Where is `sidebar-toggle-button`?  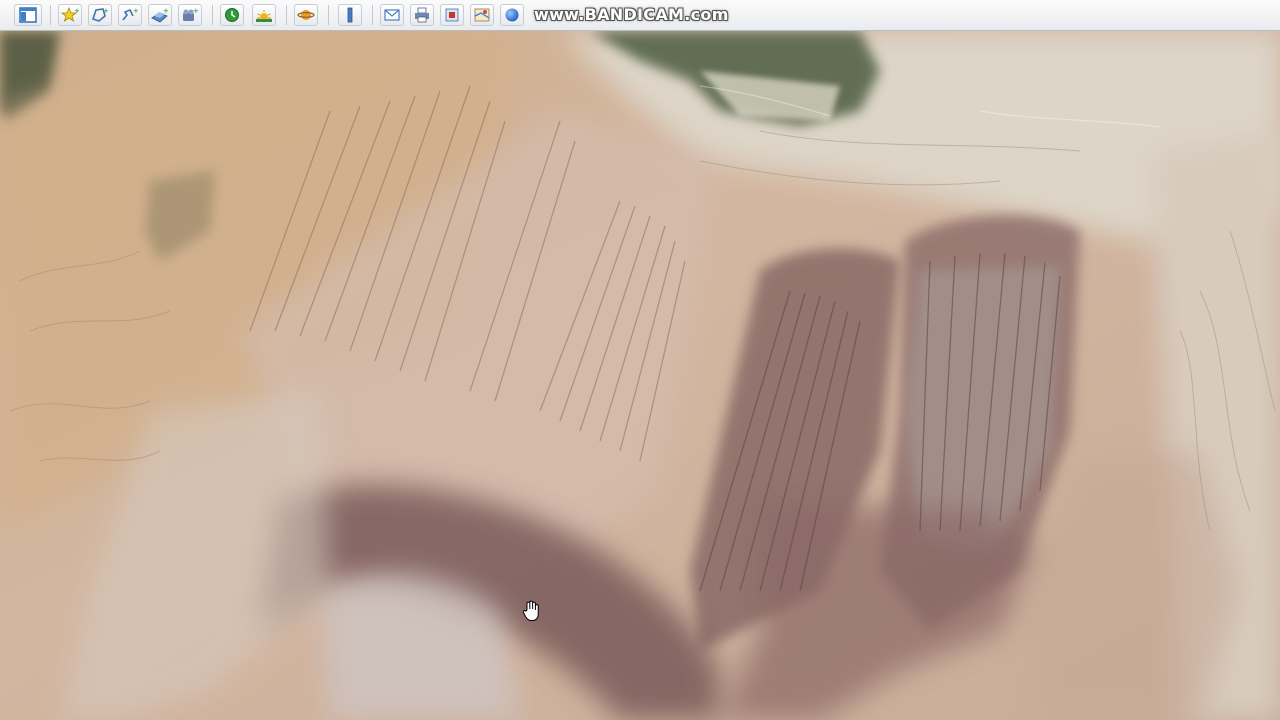 sidebar-toggle-button is located at coordinates (28, 15).